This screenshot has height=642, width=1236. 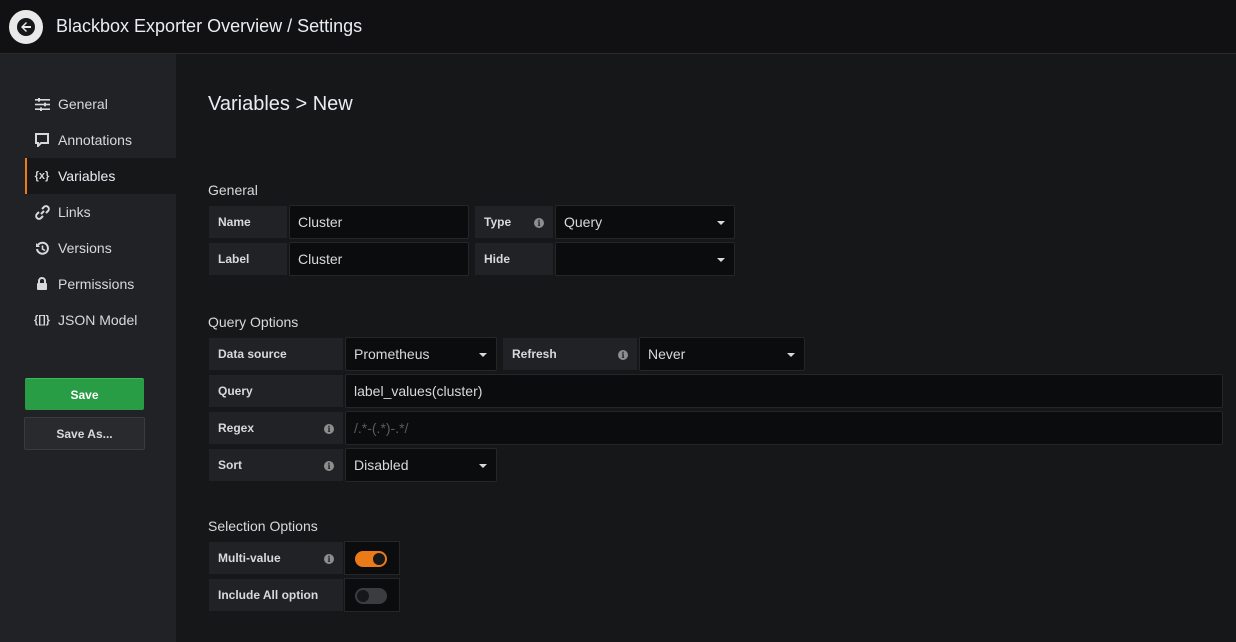 I want to click on arrow-left-icon, so click(x=26, y=27).